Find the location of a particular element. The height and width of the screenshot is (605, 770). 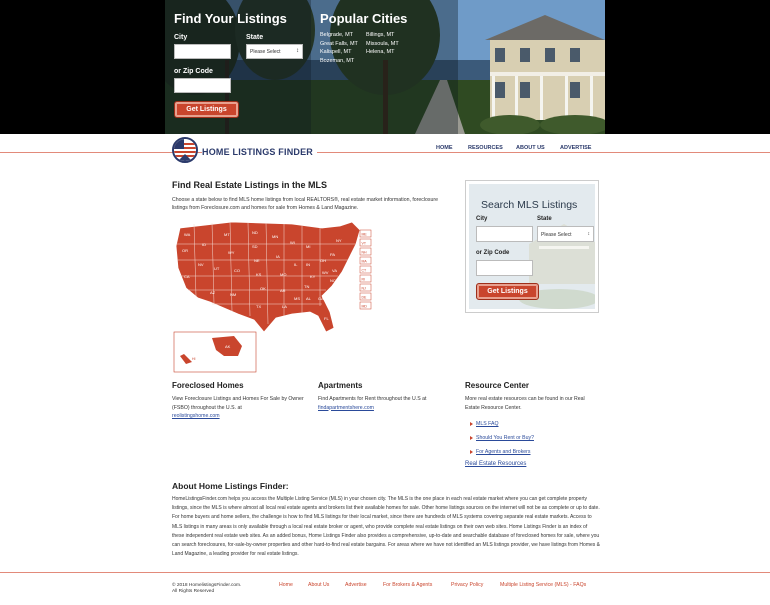

map-state-label: WV is located at coordinates (325, 272).